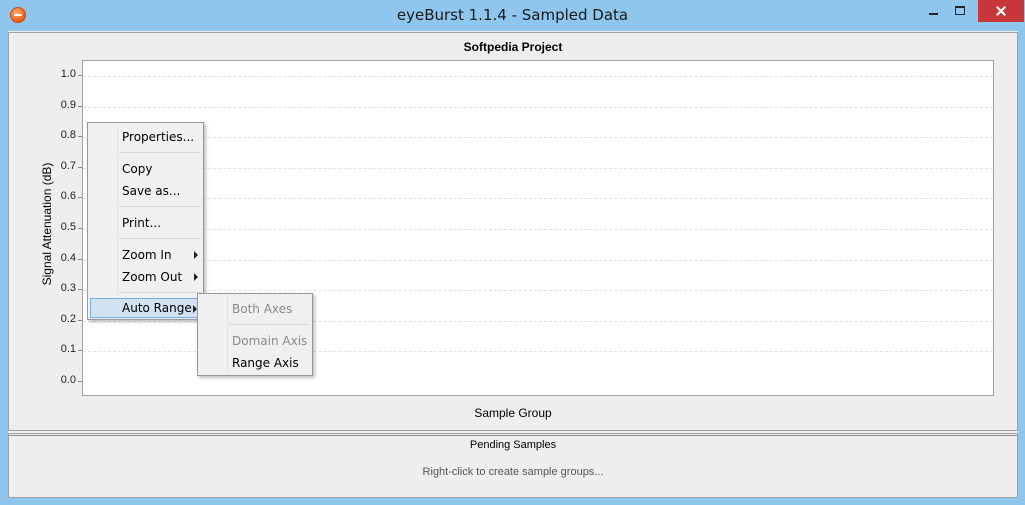  What do you see at coordinates (262, 309) in the screenshot?
I see `submenu-item-label: Both Axes` at bounding box center [262, 309].